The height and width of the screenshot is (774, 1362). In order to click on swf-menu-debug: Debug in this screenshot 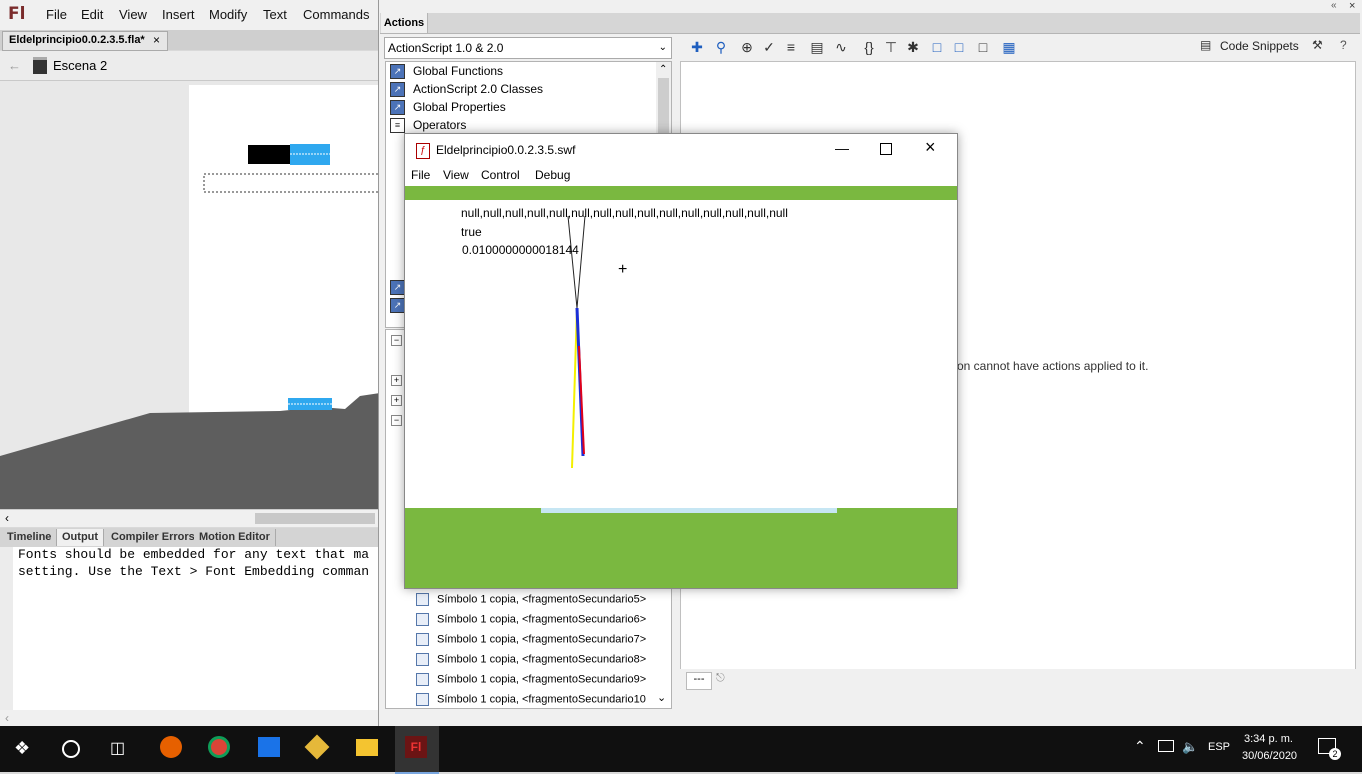, I will do `click(552, 175)`.